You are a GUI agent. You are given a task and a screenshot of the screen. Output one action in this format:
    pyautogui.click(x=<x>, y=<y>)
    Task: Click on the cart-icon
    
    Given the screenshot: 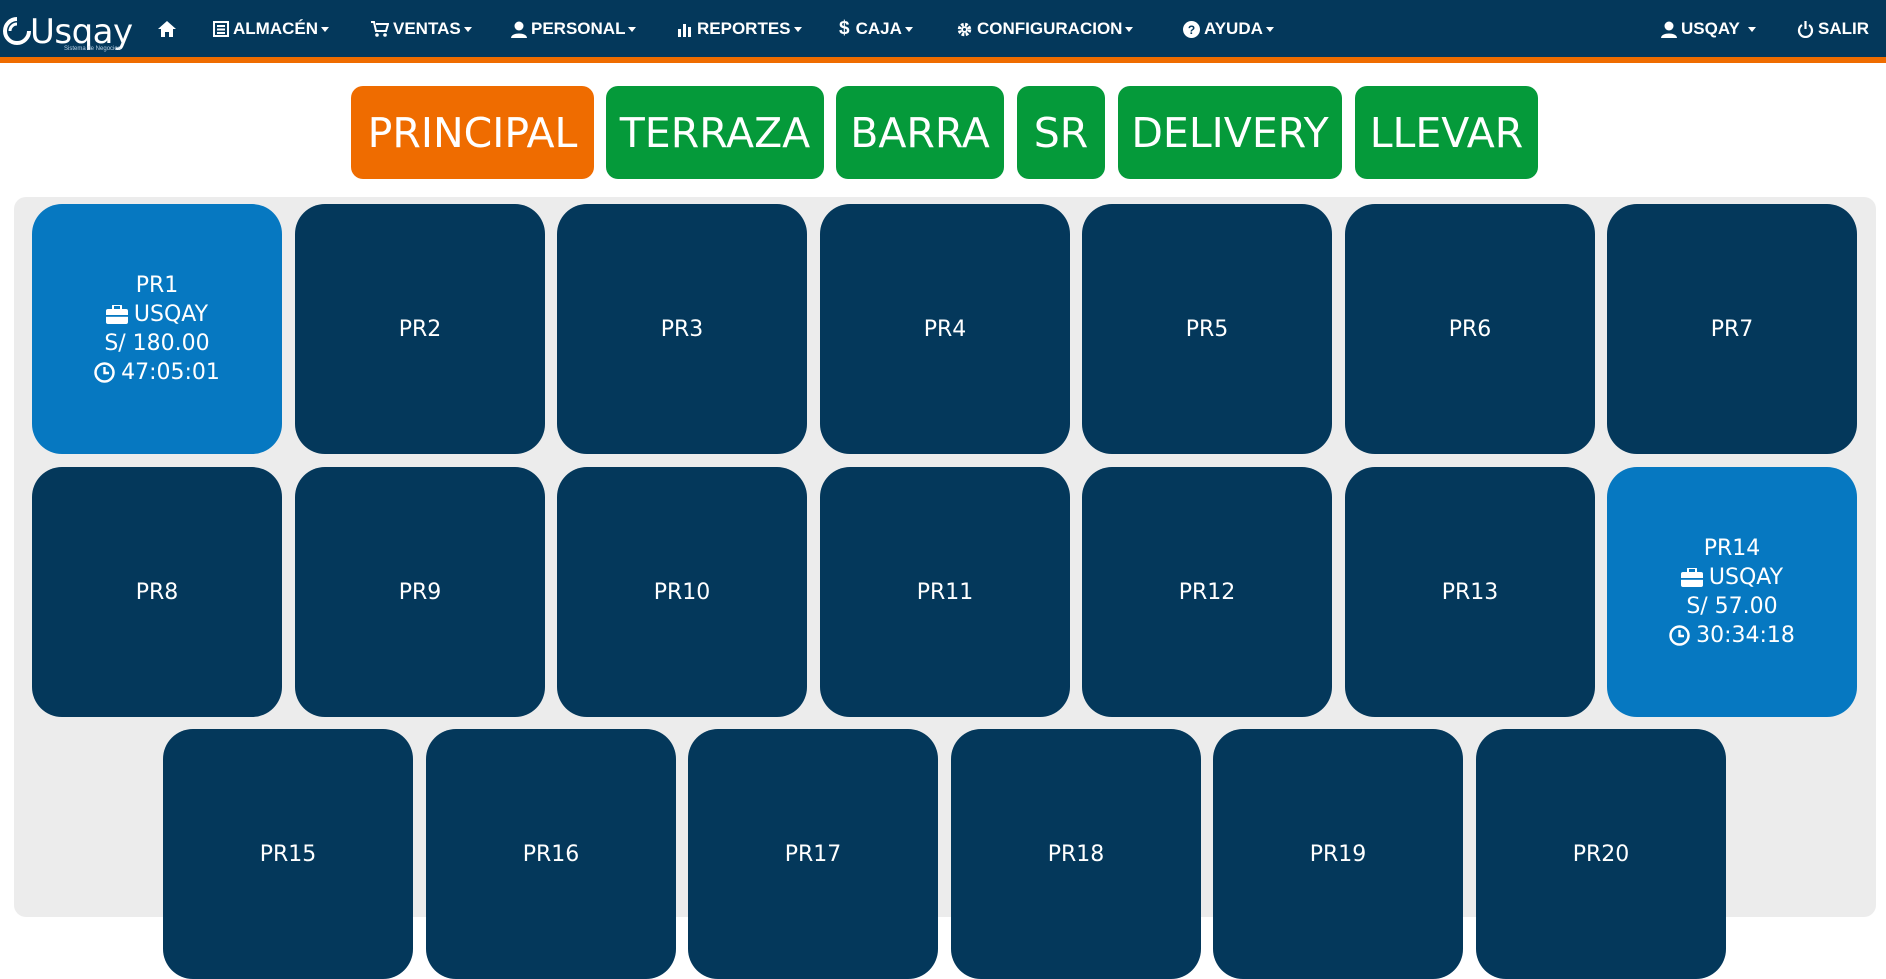 What is the action you would take?
    pyautogui.click(x=380, y=29)
    